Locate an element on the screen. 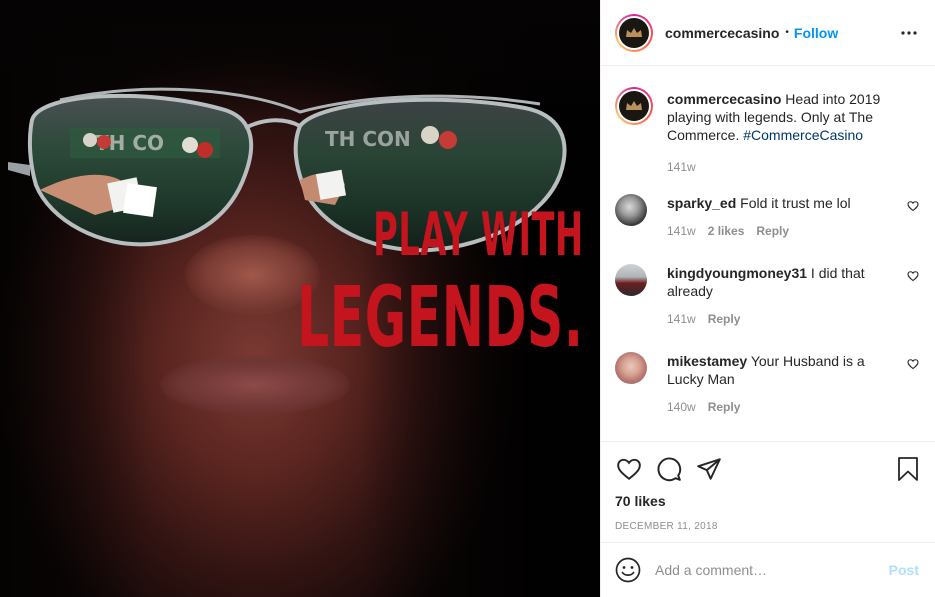 The width and height of the screenshot is (935, 597). post-header: commercecasino • Follow is located at coordinates (768, 33).